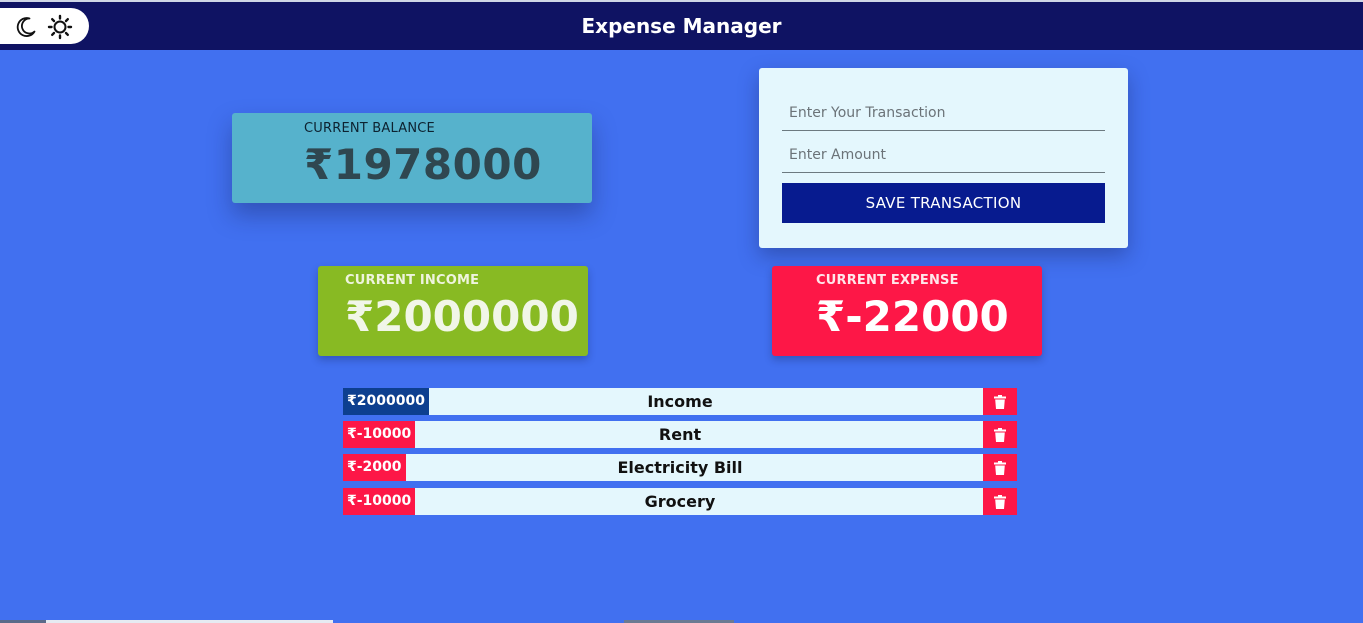 The height and width of the screenshot is (623, 1363). I want to click on transaction-name: Grocery, so click(680, 501).